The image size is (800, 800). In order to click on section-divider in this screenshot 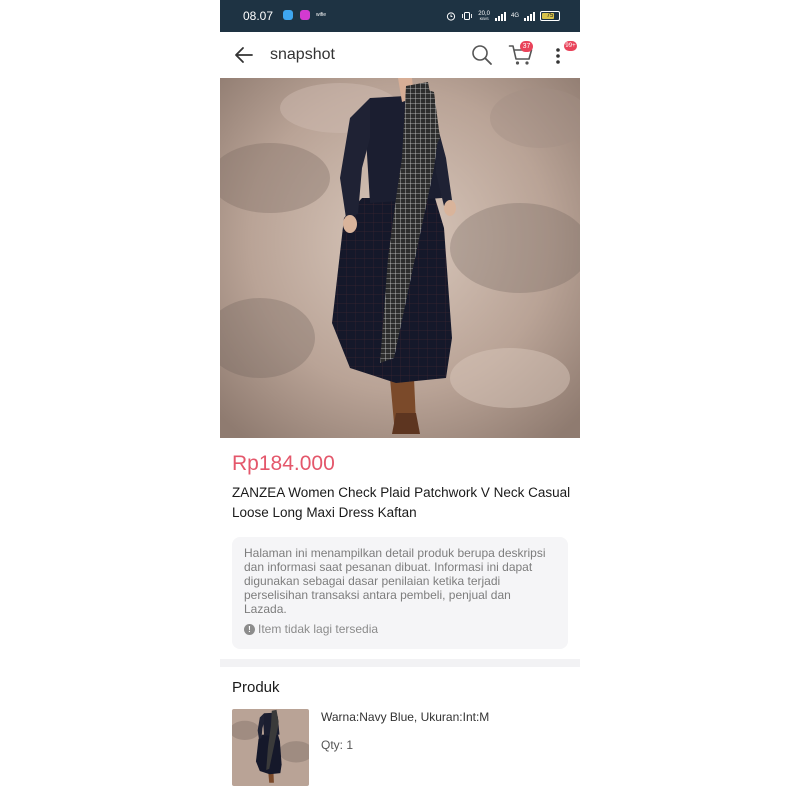, I will do `click(400, 663)`.